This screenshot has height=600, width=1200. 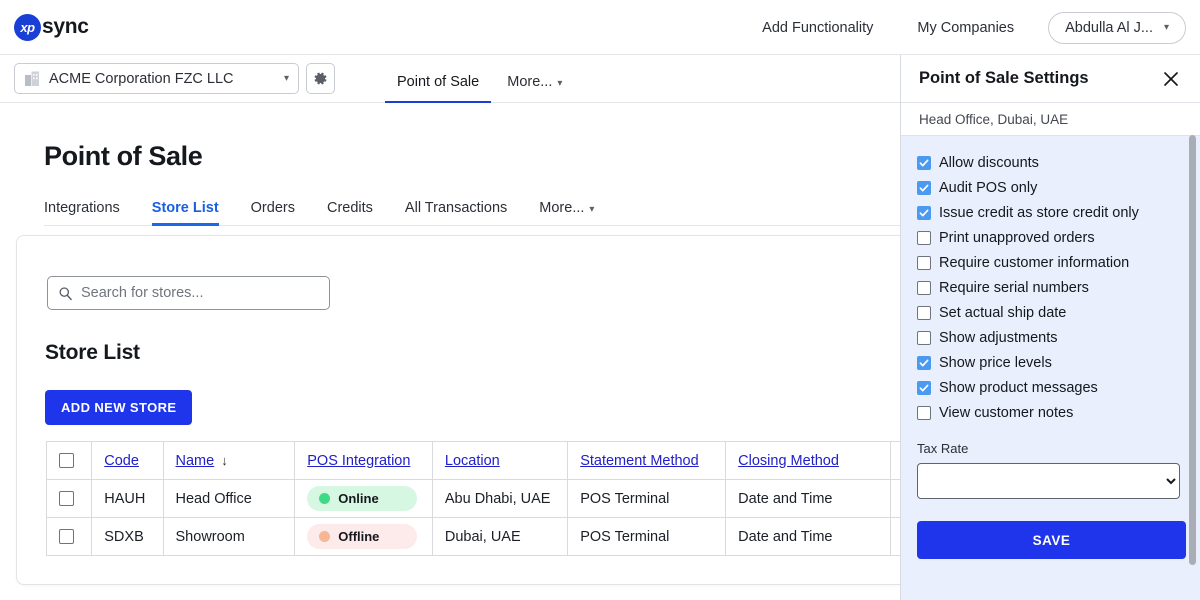 What do you see at coordinates (358, 461) in the screenshot?
I see `column-header-link: POS Integration` at bounding box center [358, 461].